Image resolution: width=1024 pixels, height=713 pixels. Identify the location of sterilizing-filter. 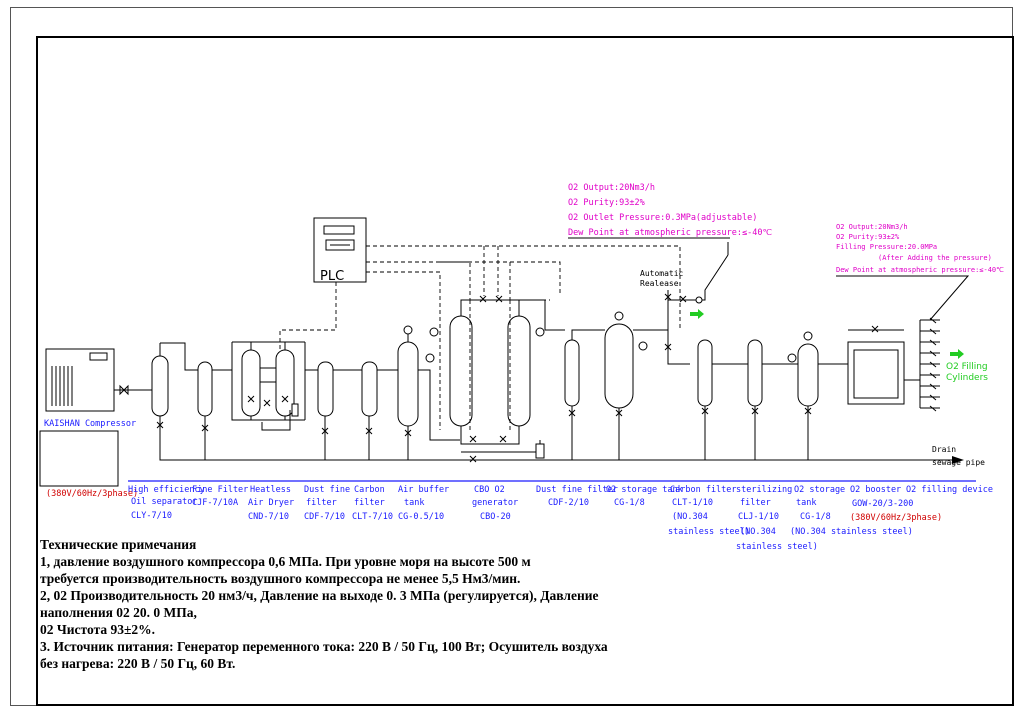
(755, 378).